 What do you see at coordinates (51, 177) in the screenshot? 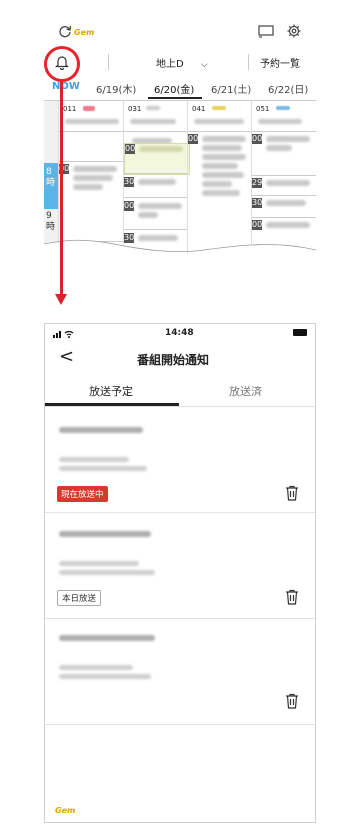
I see `hour-label-8: 8時` at bounding box center [51, 177].